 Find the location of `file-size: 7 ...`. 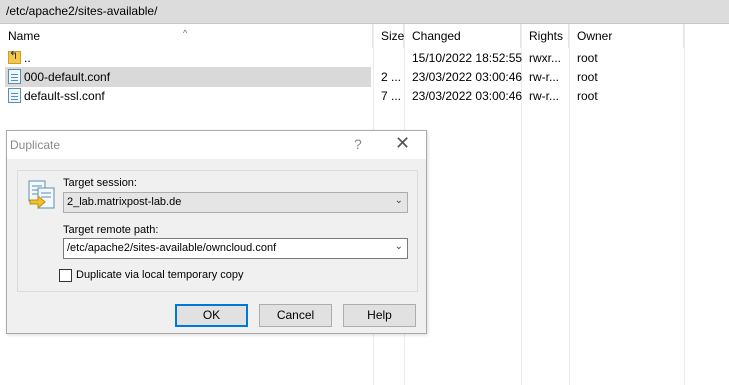

file-size: 7 ... is located at coordinates (391, 96).